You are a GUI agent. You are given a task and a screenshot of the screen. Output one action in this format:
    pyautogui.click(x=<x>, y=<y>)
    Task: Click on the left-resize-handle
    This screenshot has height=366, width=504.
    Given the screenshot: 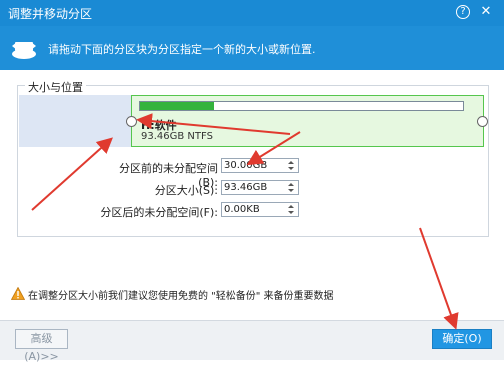 What is the action you would take?
    pyautogui.click(x=131, y=121)
    